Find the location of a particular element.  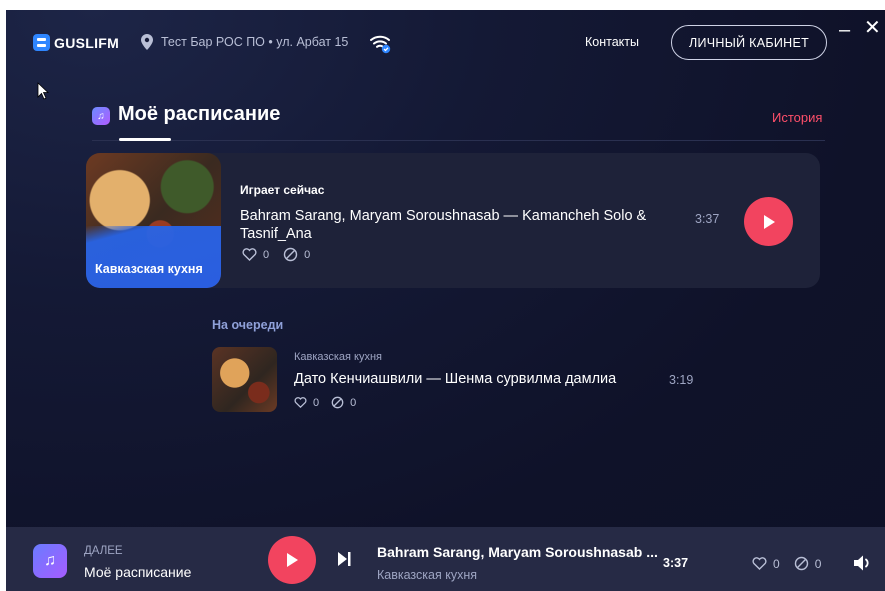

logo-mark-icon is located at coordinates (41, 42).